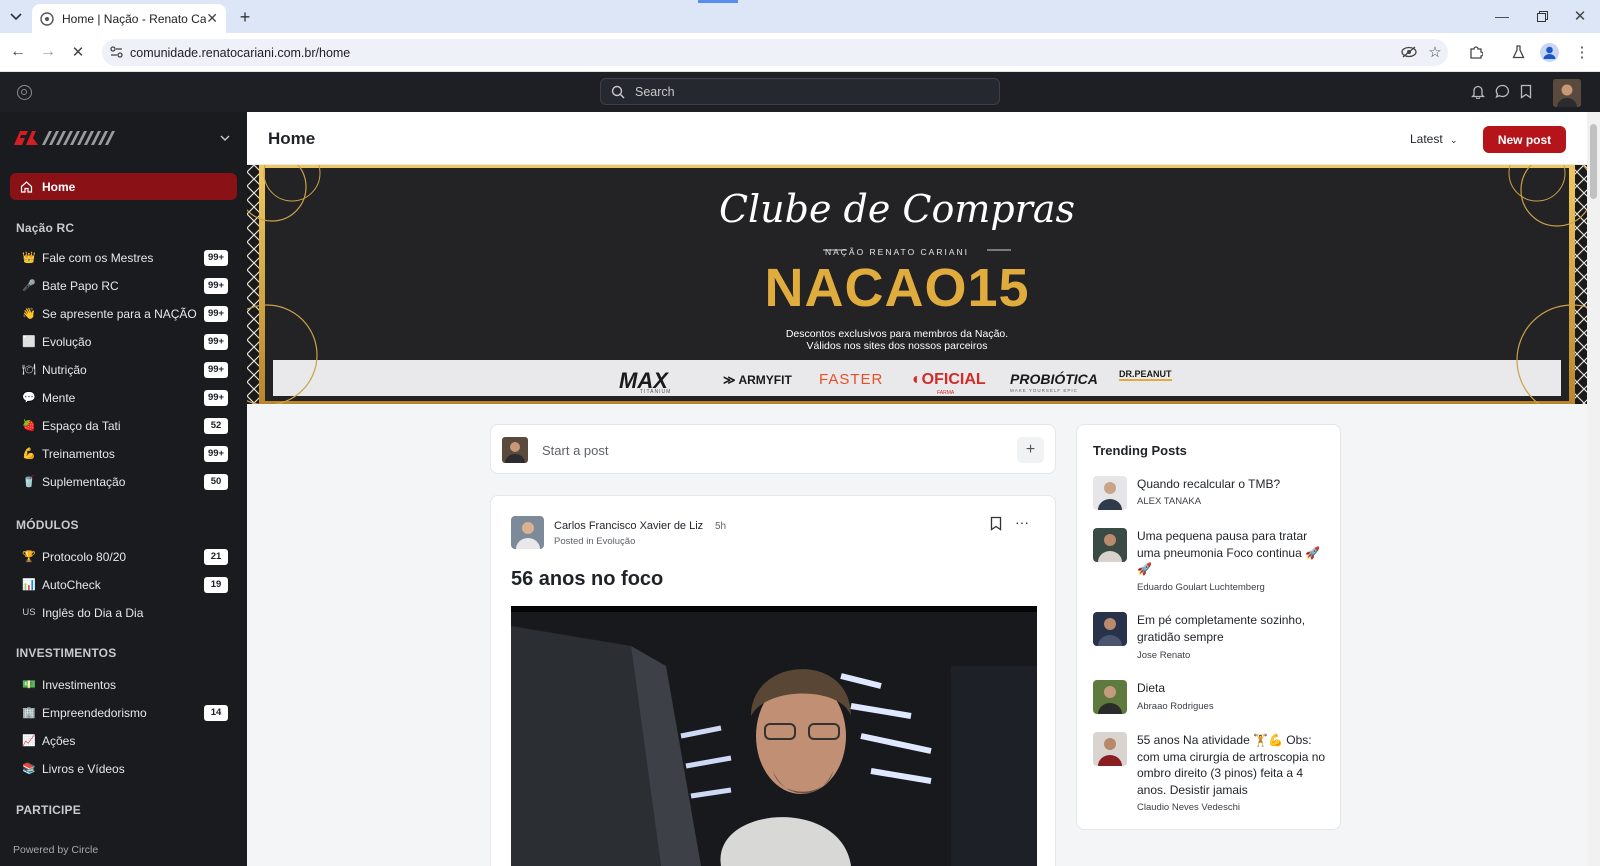 The image size is (1600, 866). I want to click on trending-heading: Trending Posts, so click(1140, 450).